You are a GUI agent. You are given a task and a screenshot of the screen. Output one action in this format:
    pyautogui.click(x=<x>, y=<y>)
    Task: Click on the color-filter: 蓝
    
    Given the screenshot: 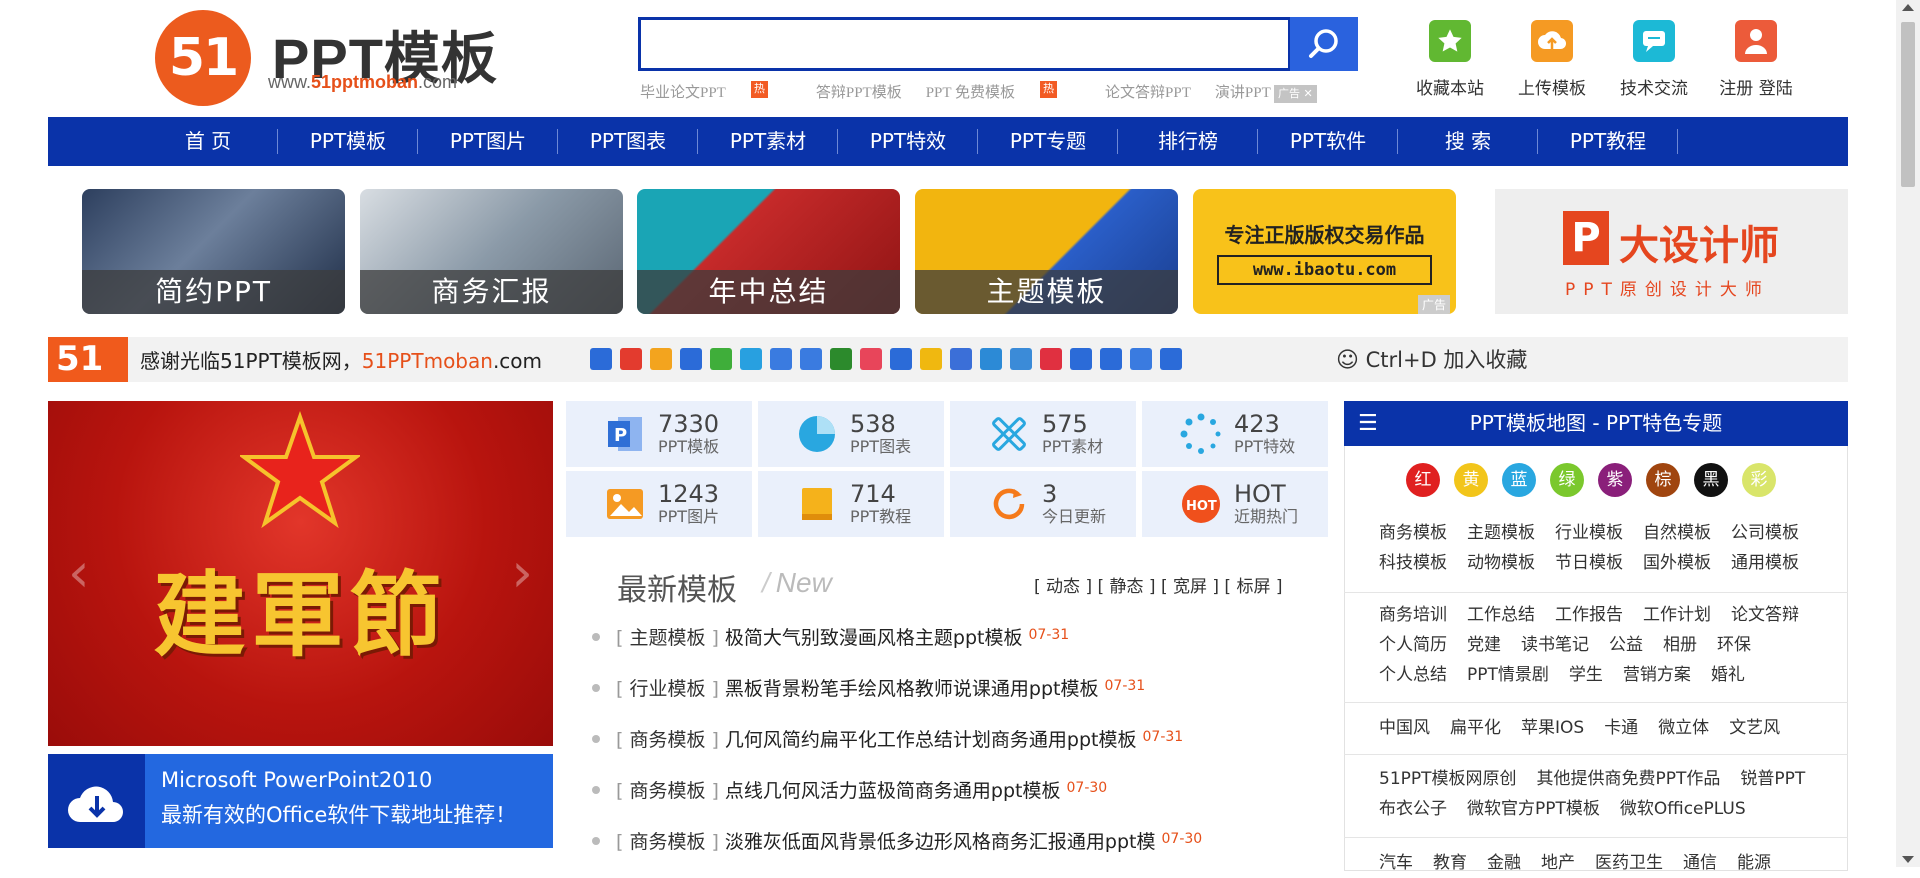 What is the action you would take?
    pyautogui.click(x=1519, y=480)
    